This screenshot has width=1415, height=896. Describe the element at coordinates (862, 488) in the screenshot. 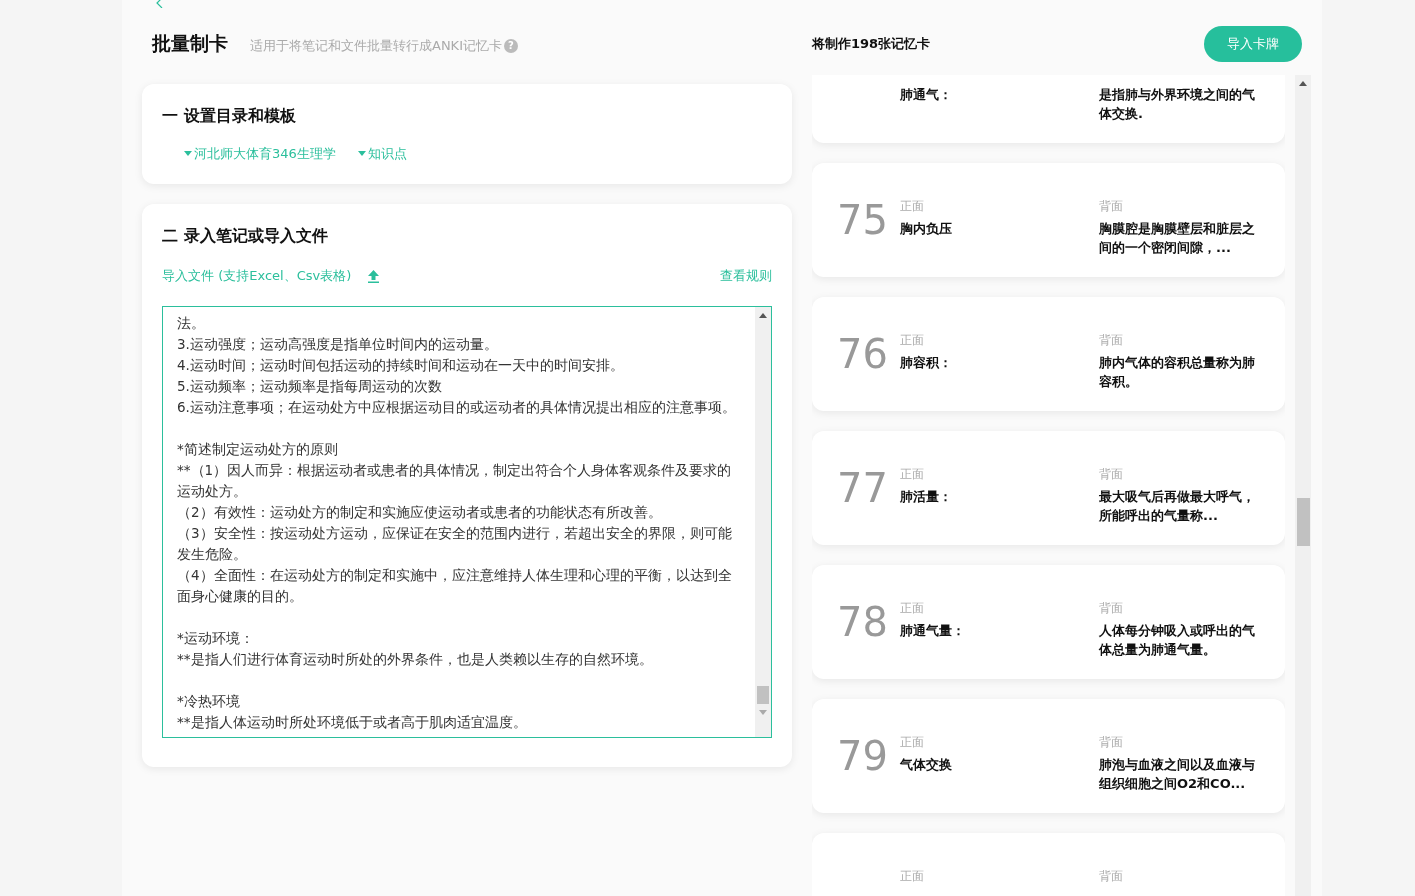

I see `card-number: 77` at that location.